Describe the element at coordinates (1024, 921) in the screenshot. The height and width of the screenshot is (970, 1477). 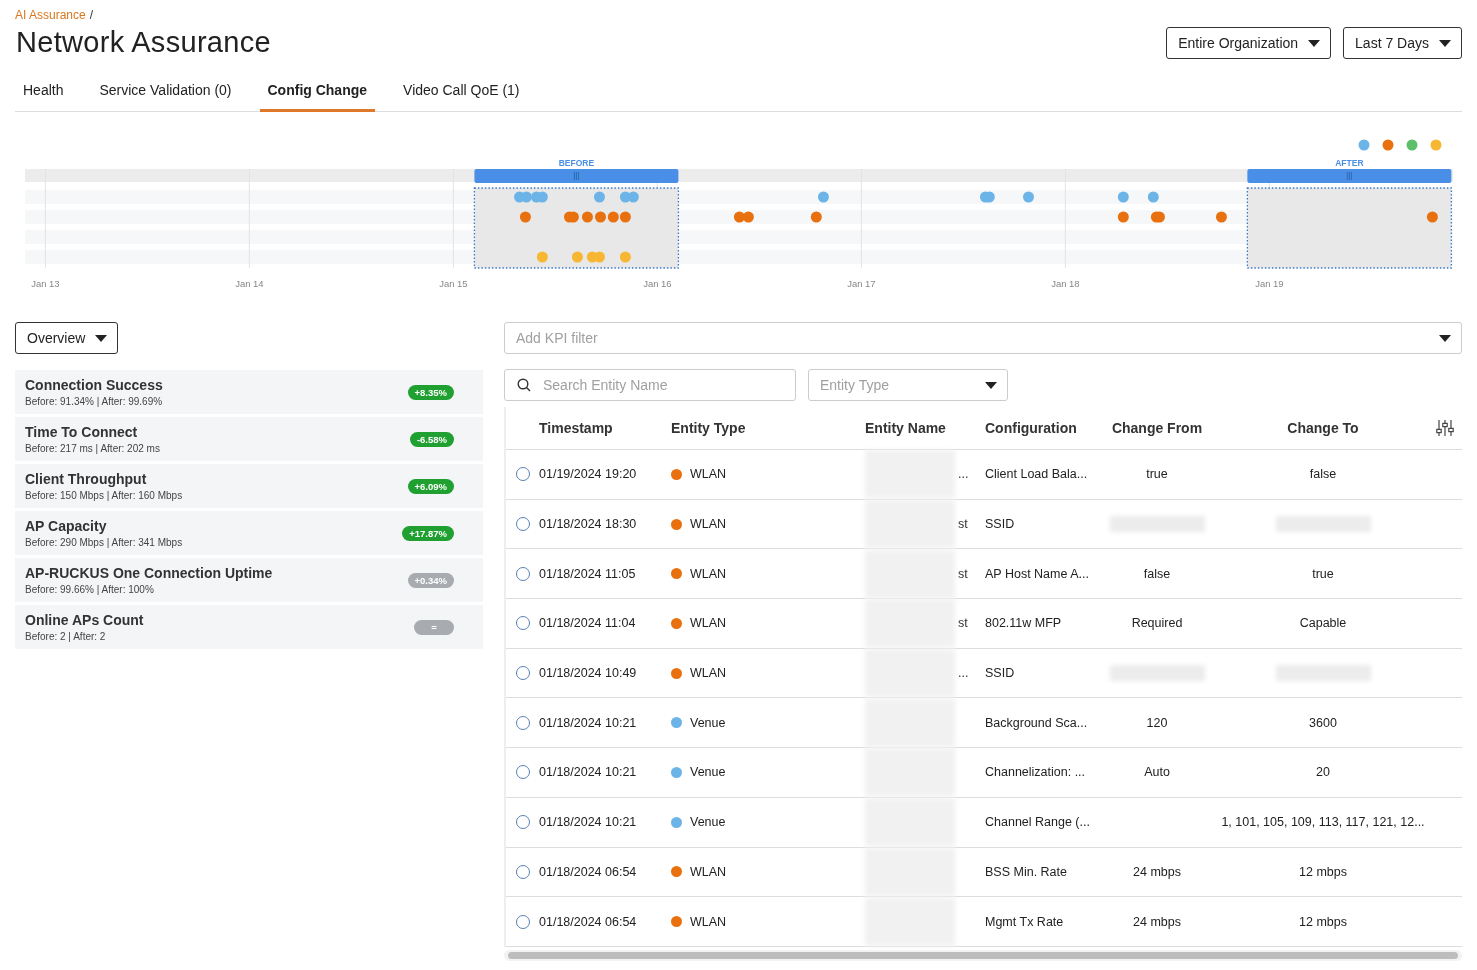
I see `table-cell: Mgmt Tx Rate` at that location.